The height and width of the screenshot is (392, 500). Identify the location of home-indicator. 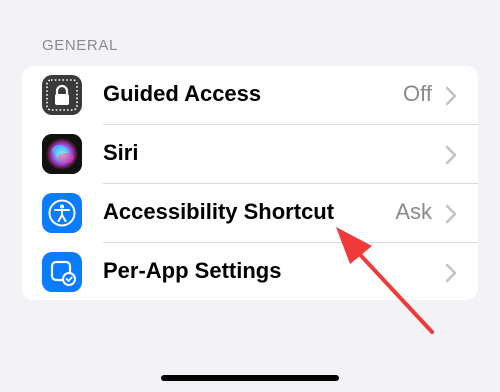
(250, 378).